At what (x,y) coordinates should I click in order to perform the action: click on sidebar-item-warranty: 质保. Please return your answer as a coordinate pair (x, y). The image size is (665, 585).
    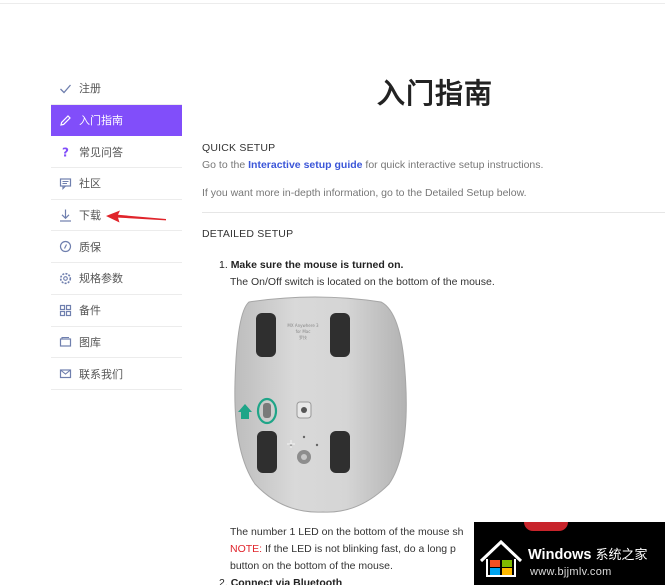
    Looking at the image, I should click on (116, 247).